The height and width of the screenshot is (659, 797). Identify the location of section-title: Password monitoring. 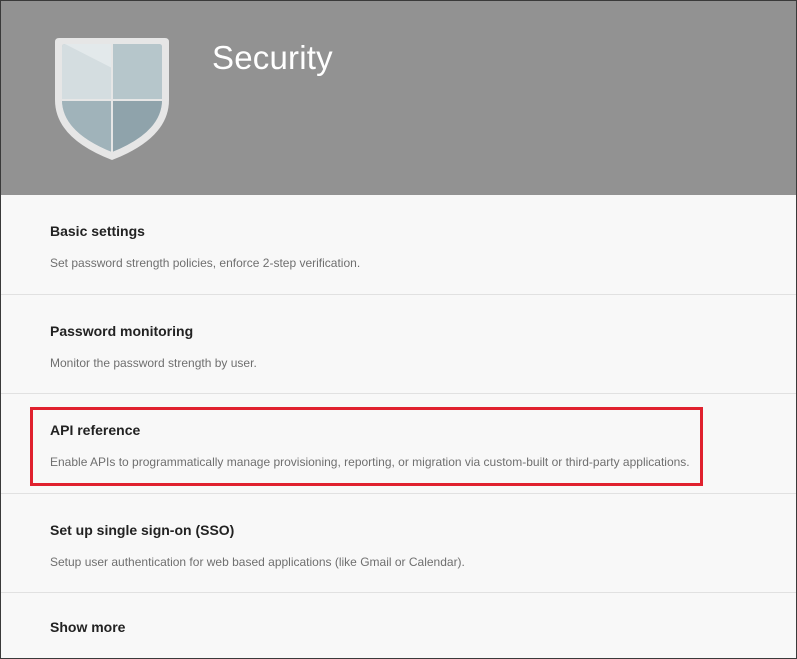
(122, 330).